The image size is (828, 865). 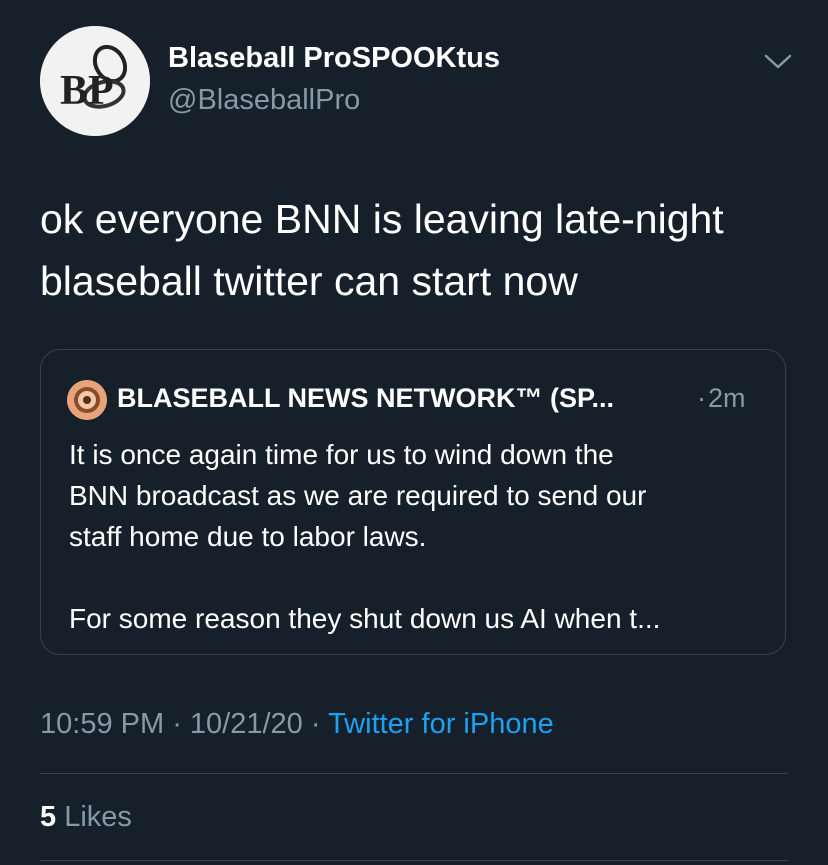 I want to click on bnn-logo-icon, so click(x=87, y=400).